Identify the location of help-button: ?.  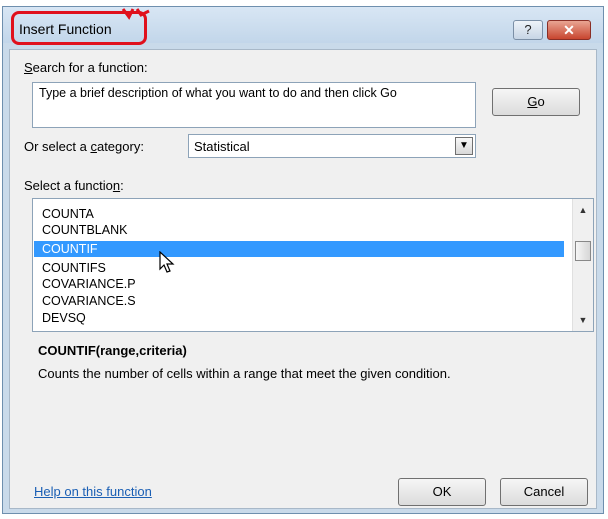
(528, 30).